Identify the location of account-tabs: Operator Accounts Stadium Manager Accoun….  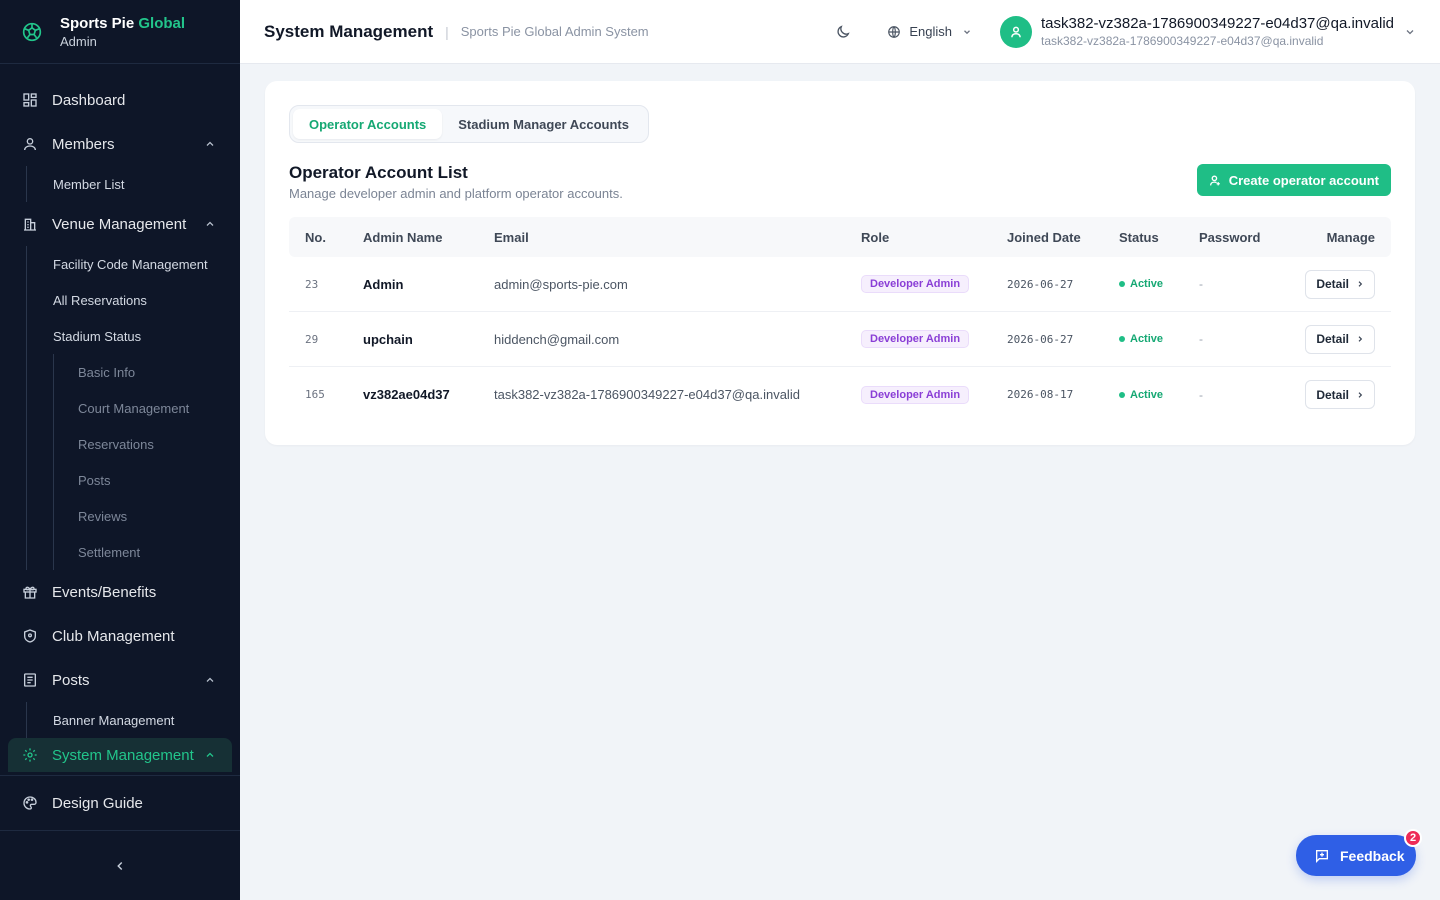
(469, 124).